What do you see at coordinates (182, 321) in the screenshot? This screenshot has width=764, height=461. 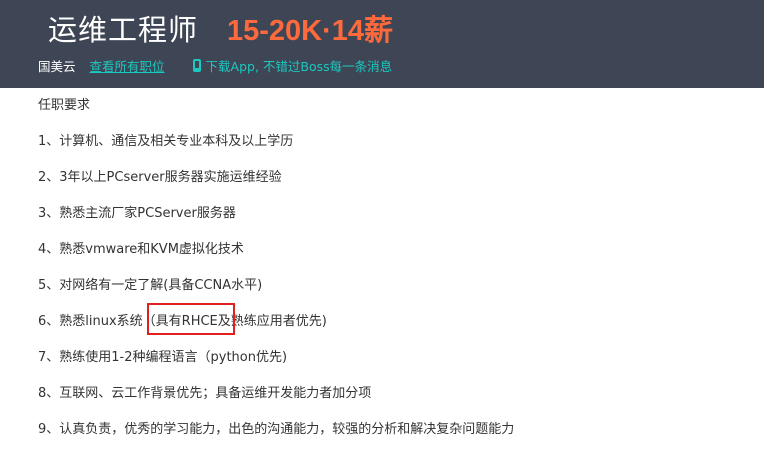 I see `requirement-item: 6、熟悉linux系统（具有RHCE及熟练应用者优先)` at bounding box center [182, 321].